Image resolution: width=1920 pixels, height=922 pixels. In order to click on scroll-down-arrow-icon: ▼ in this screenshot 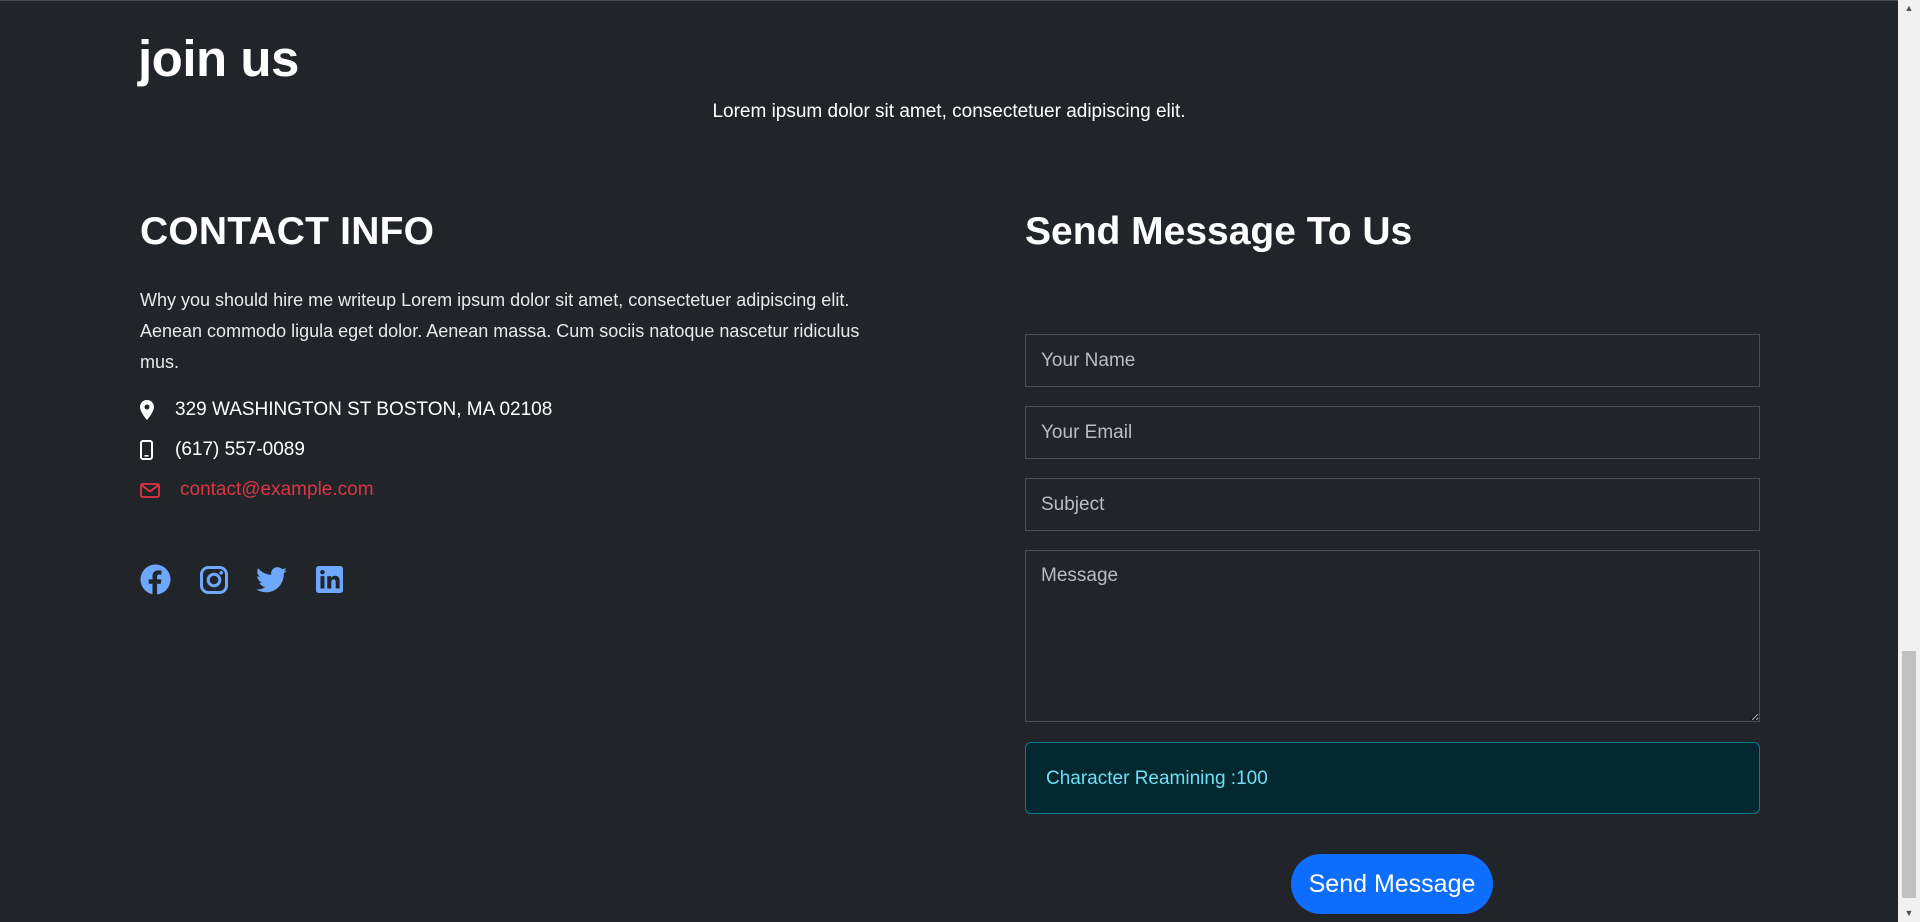, I will do `click(1909, 913)`.